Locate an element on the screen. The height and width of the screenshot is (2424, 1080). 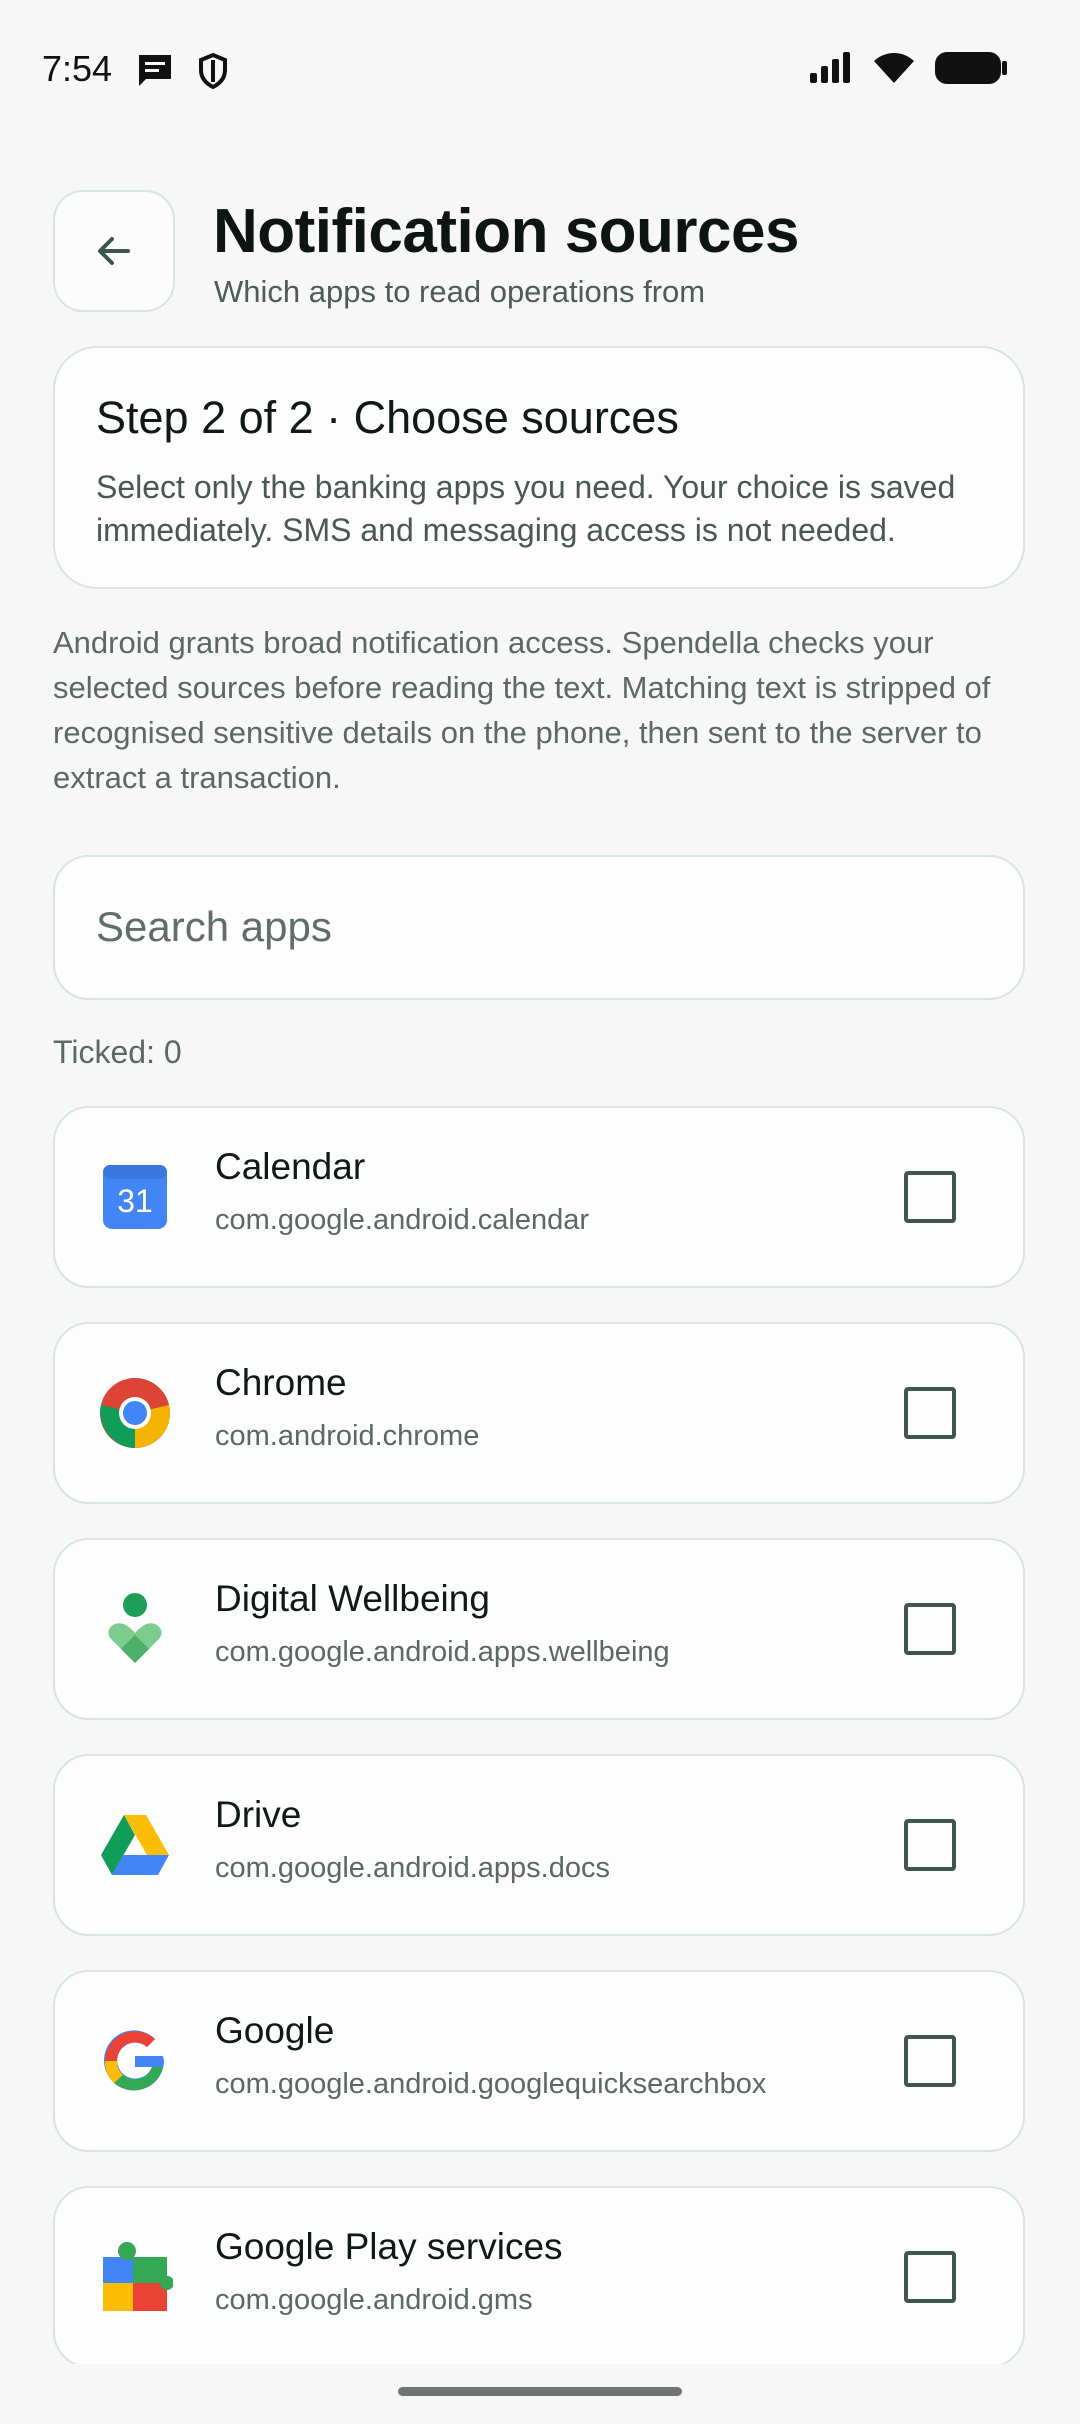
app-name: Digital Wellbeing is located at coordinates (352, 1598).